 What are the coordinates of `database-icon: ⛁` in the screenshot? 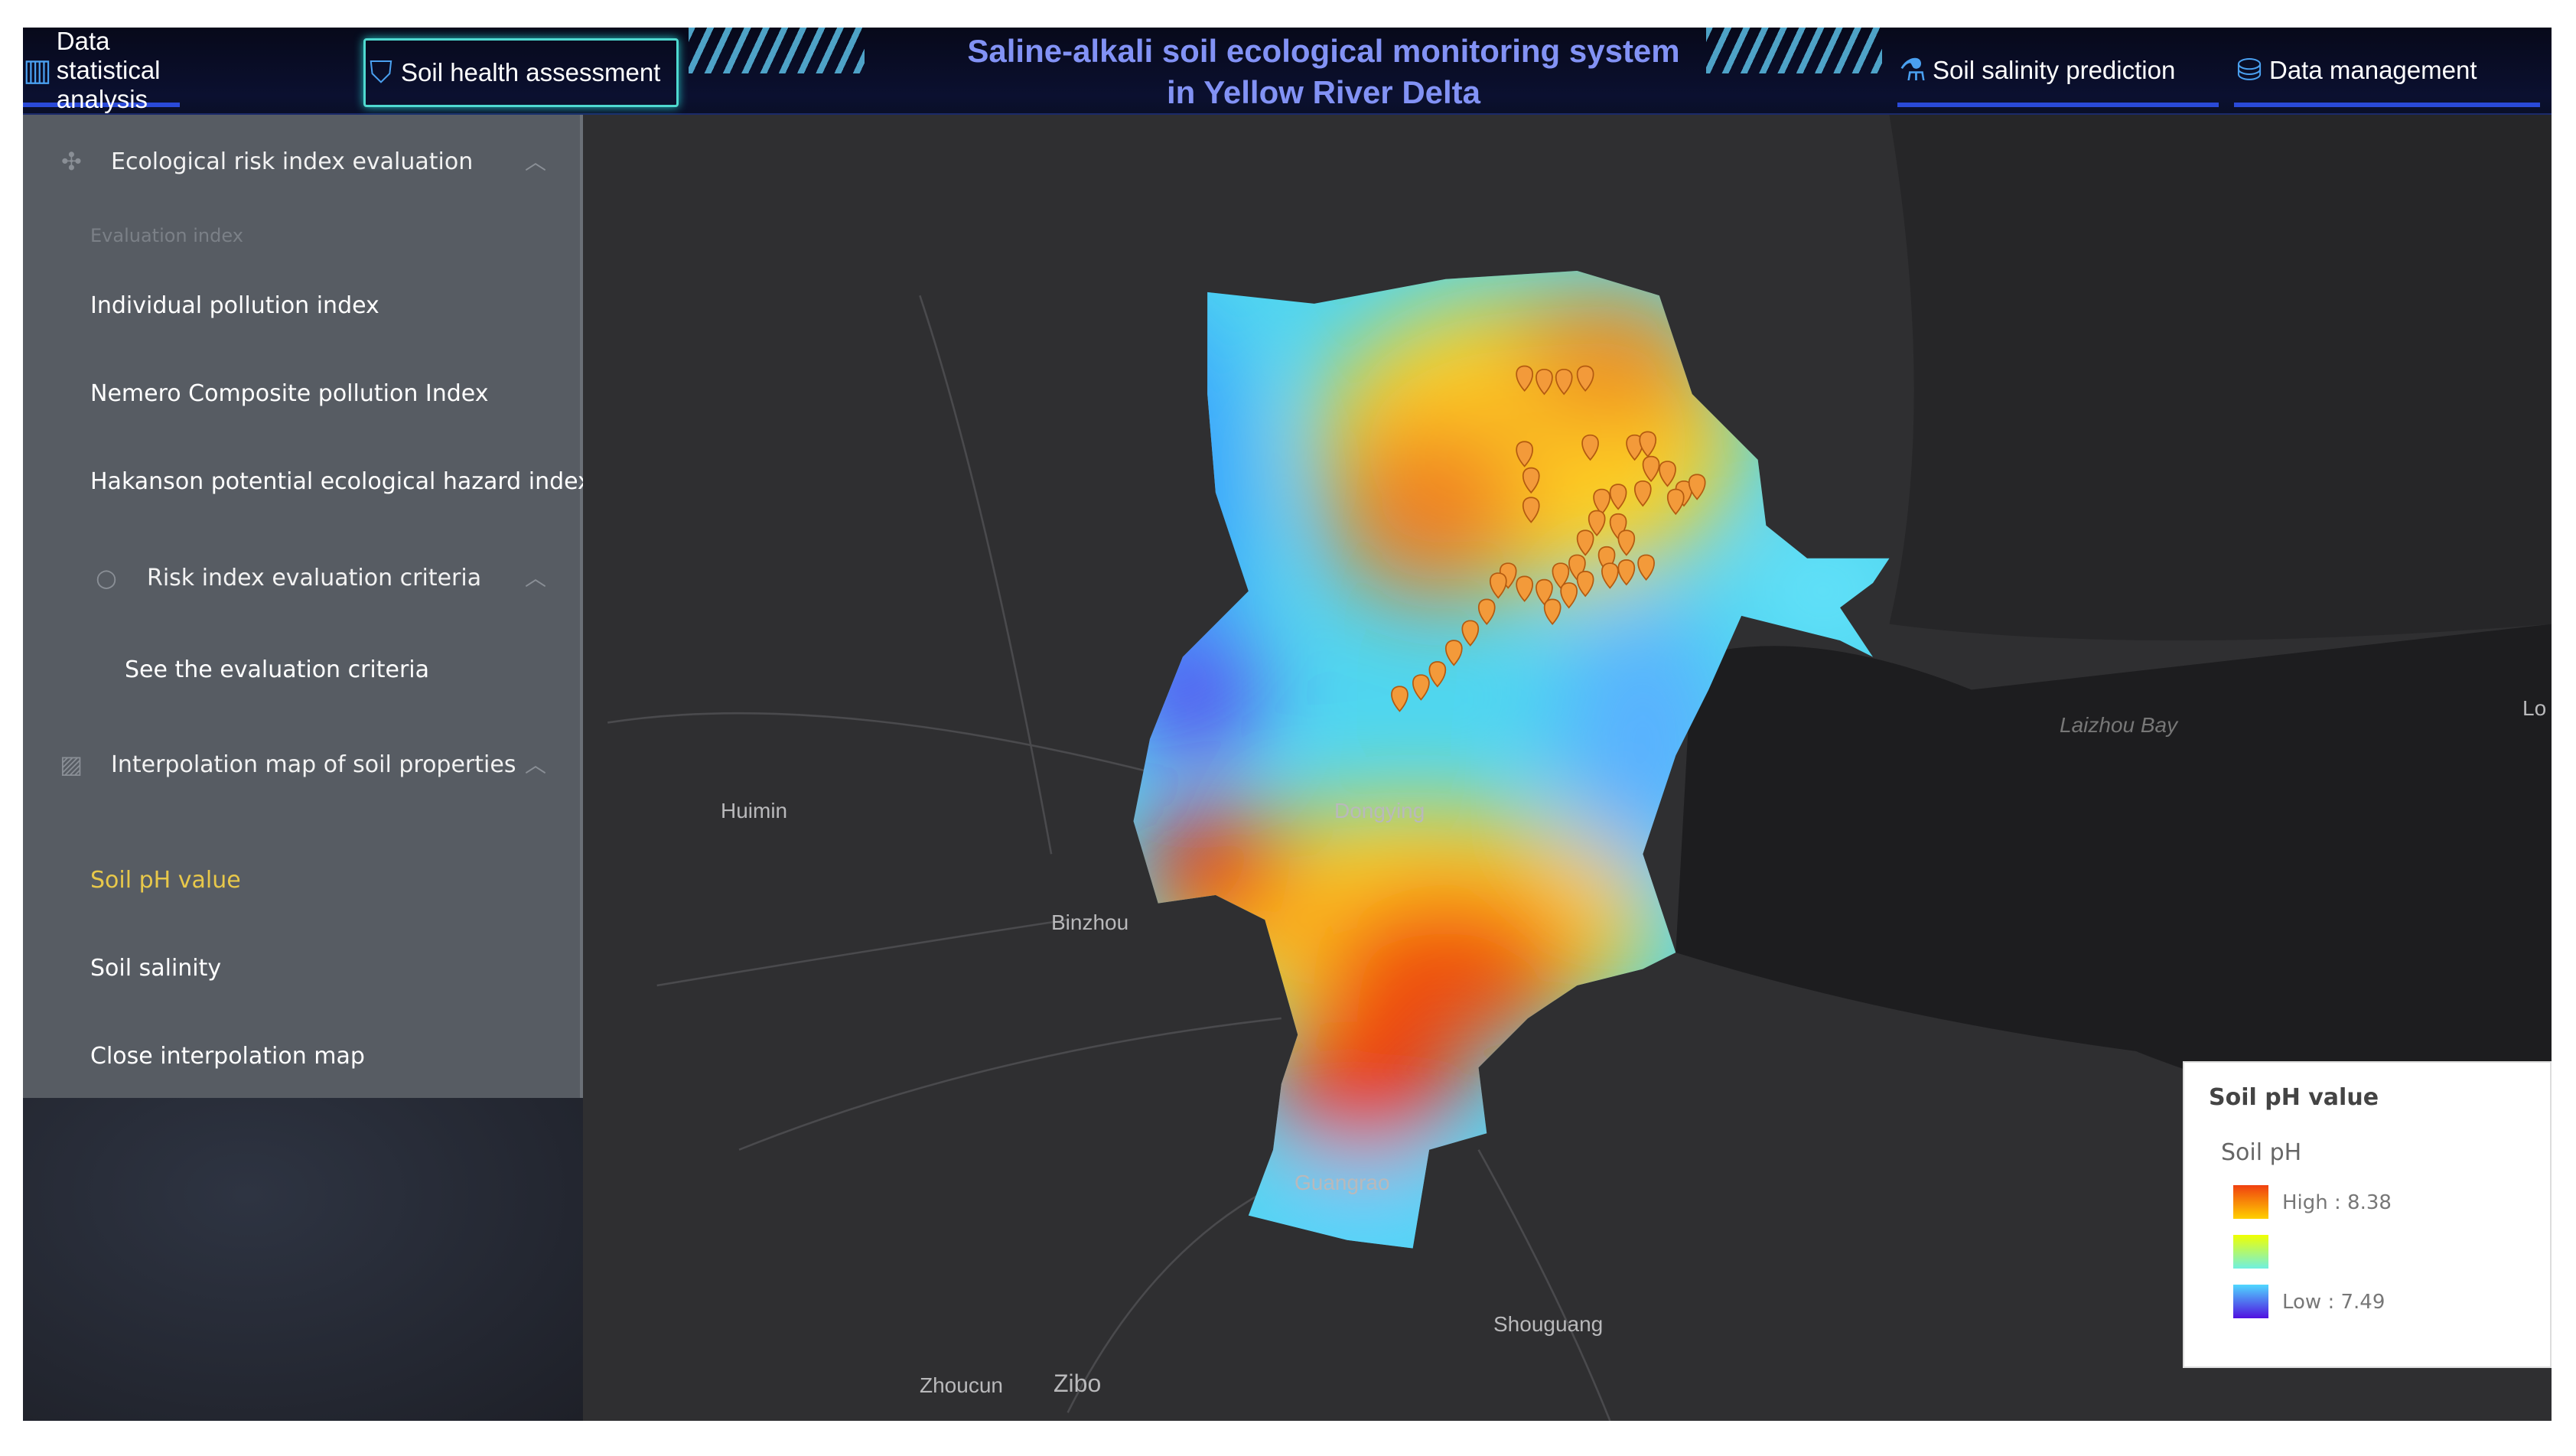 It's located at (2249, 70).